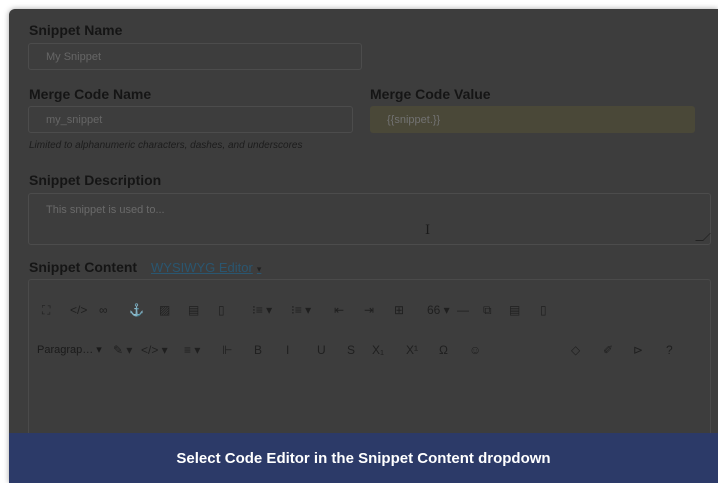 The height and width of the screenshot is (483, 718). What do you see at coordinates (575, 350) in the screenshot?
I see `color-drop-icon: ◇` at bounding box center [575, 350].